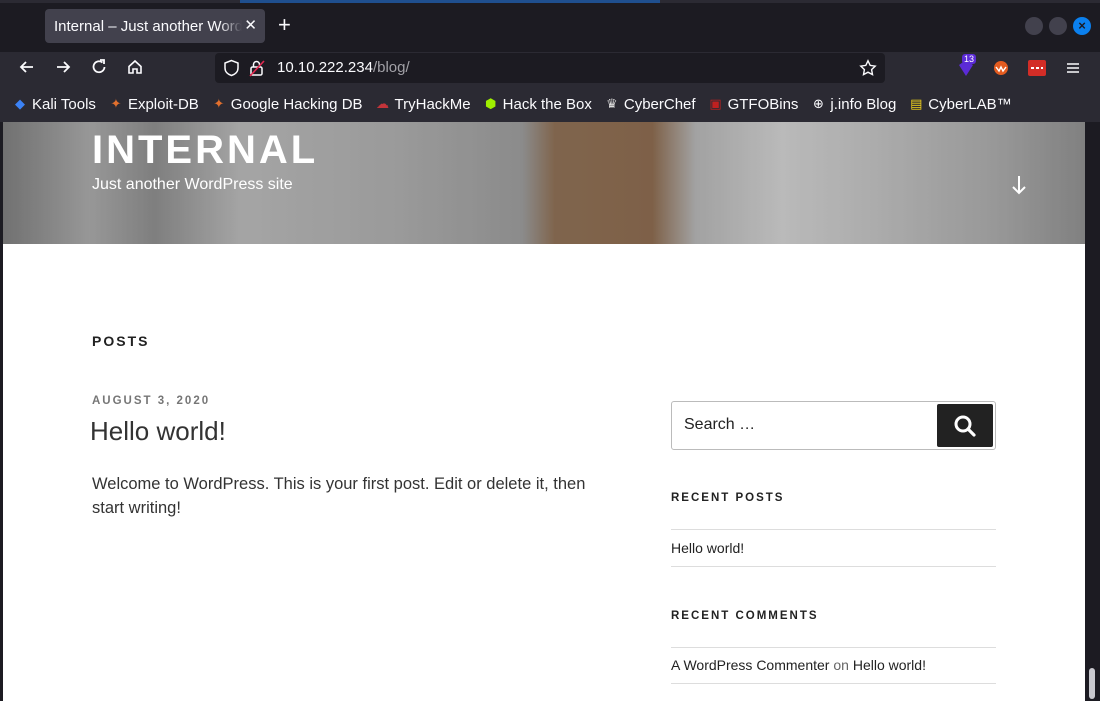 This screenshot has width=1100, height=701. I want to click on site-description: Just another WordPress site, so click(192, 184).